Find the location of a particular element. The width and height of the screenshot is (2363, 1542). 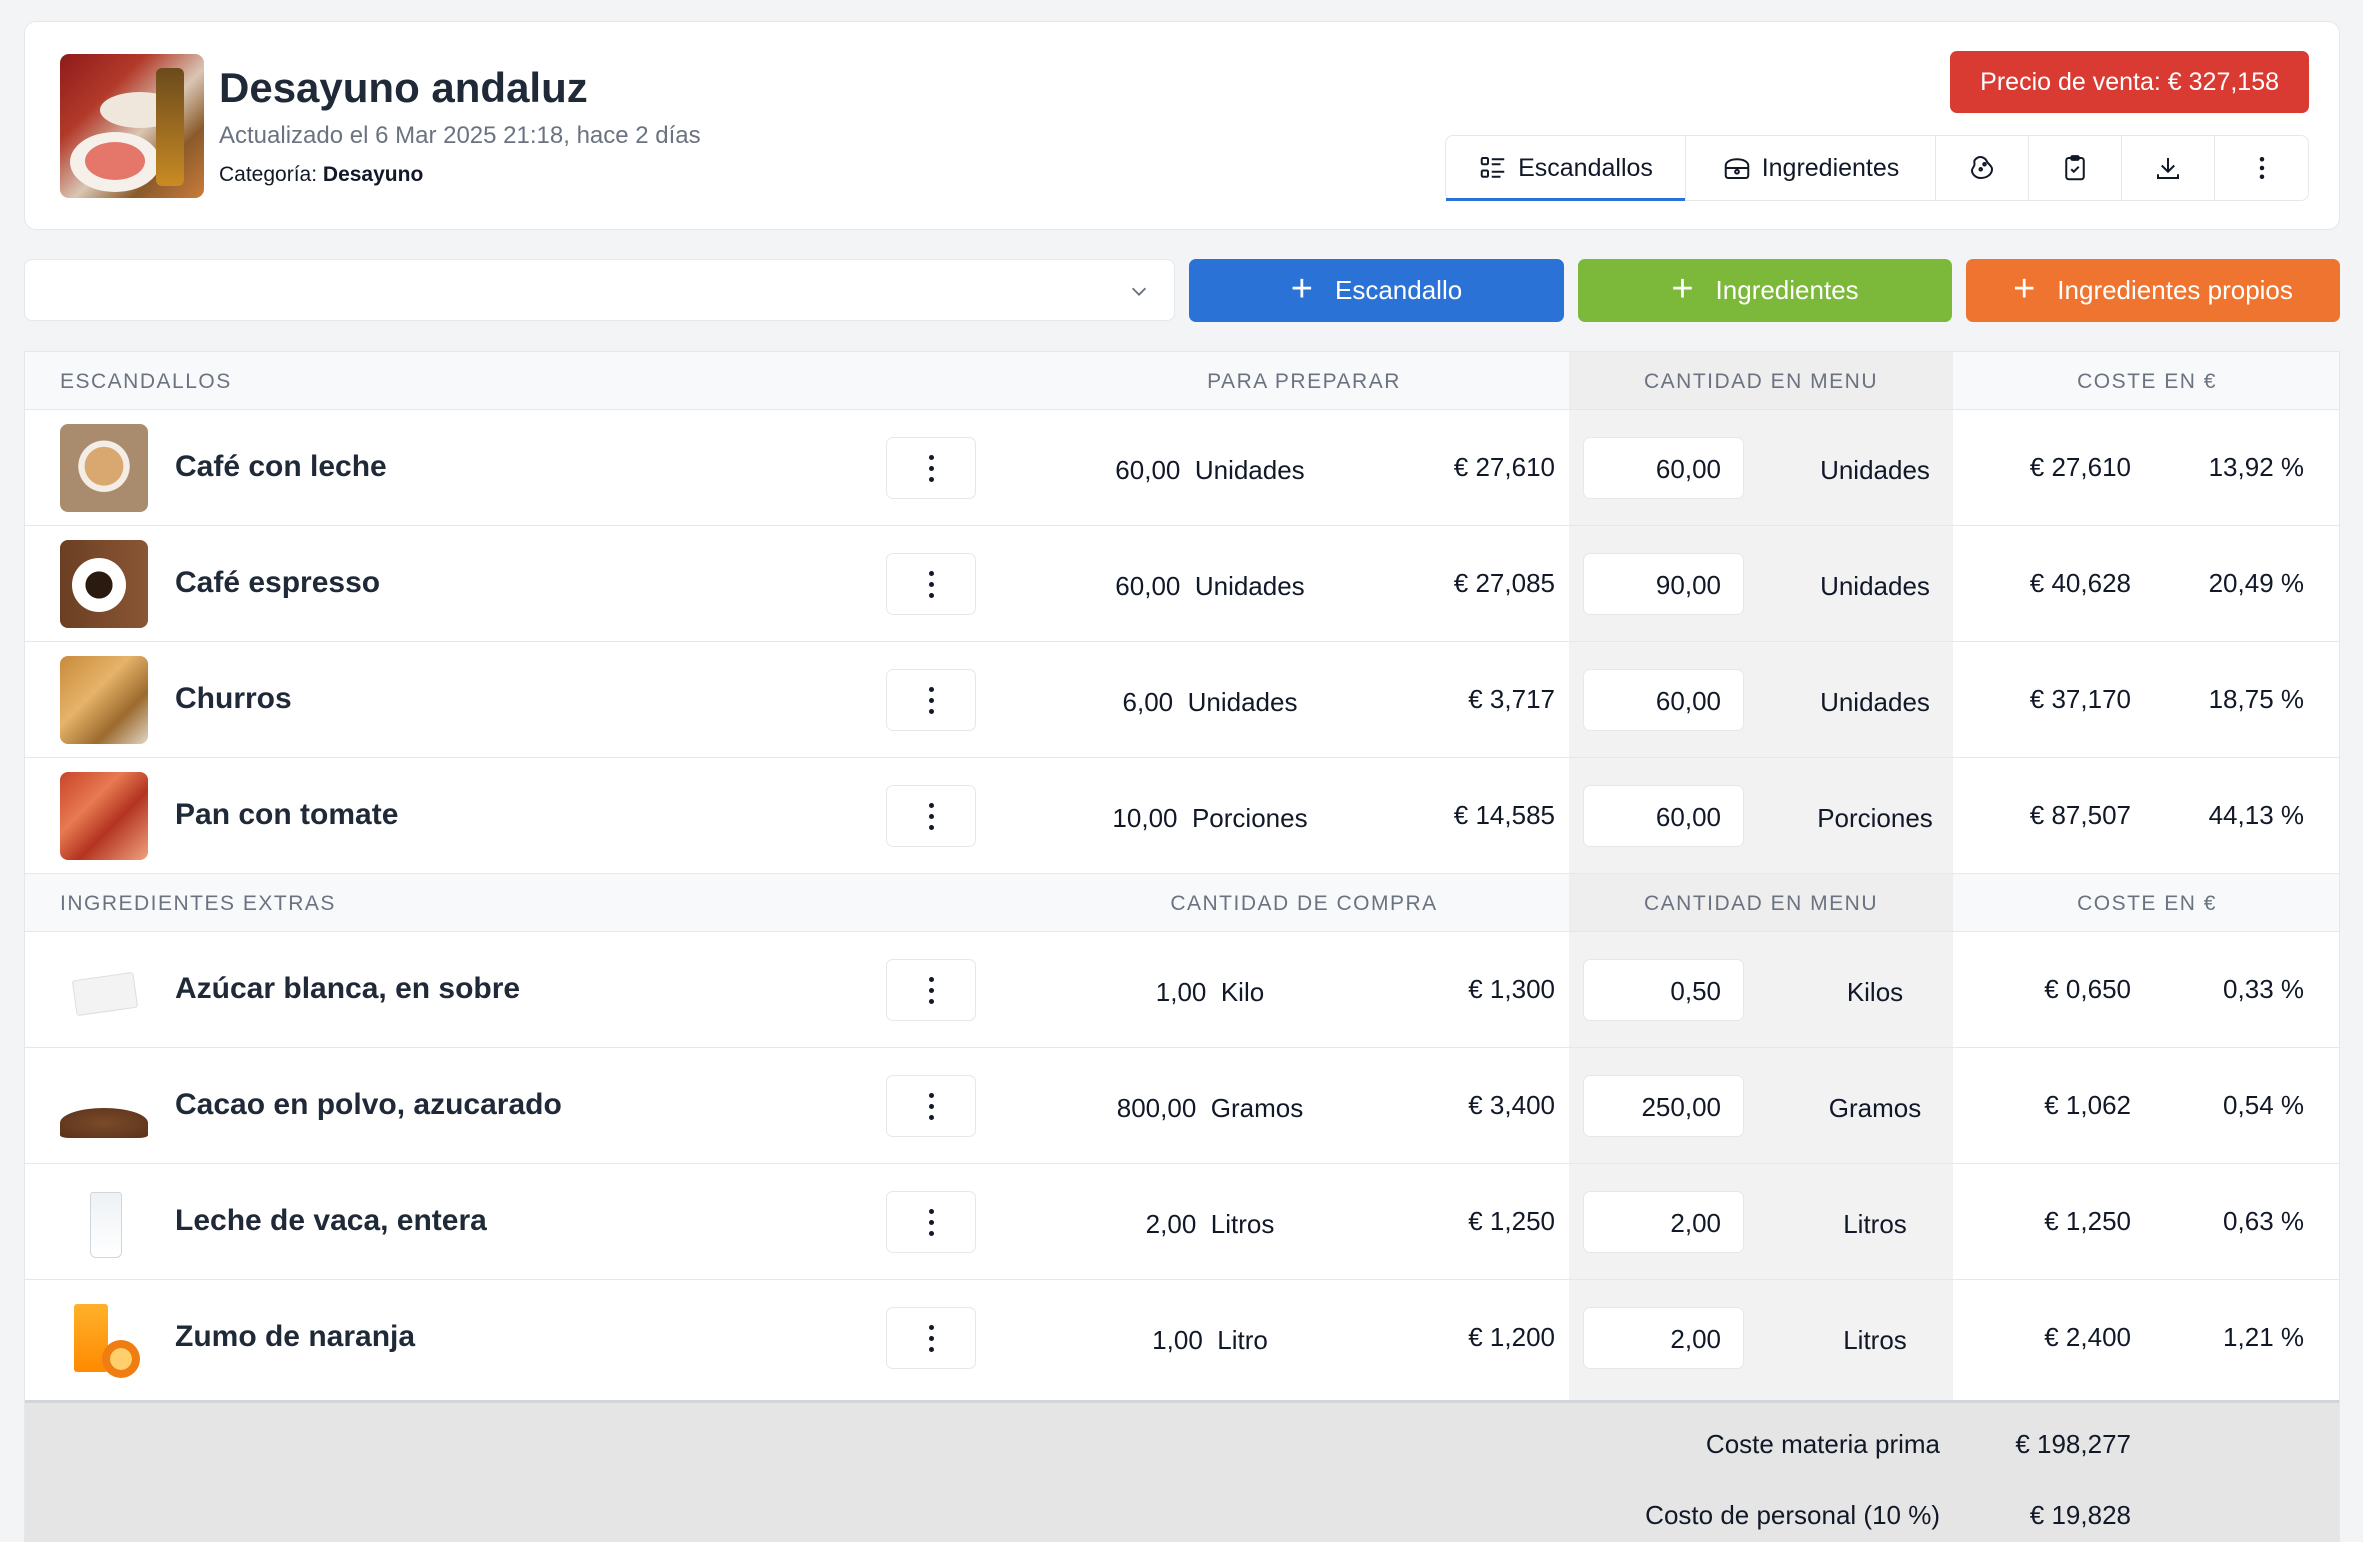

cost-value: € 40,628 is located at coordinates (2080, 583).